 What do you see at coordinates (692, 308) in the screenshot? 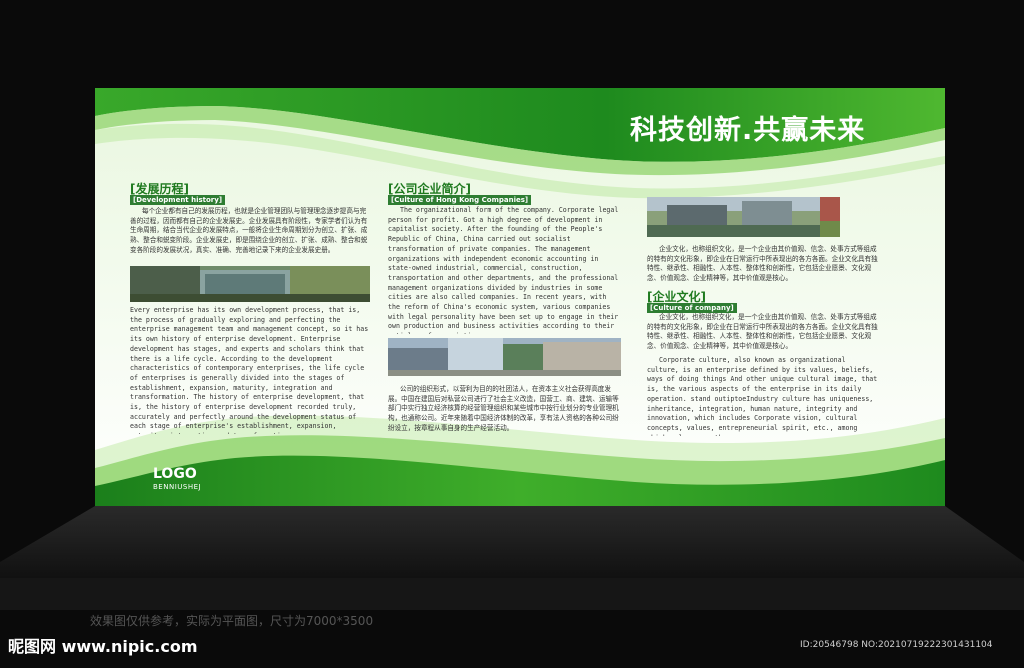
I see `culture-subtitle: [Culture of company]` at bounding box center [692, 308].